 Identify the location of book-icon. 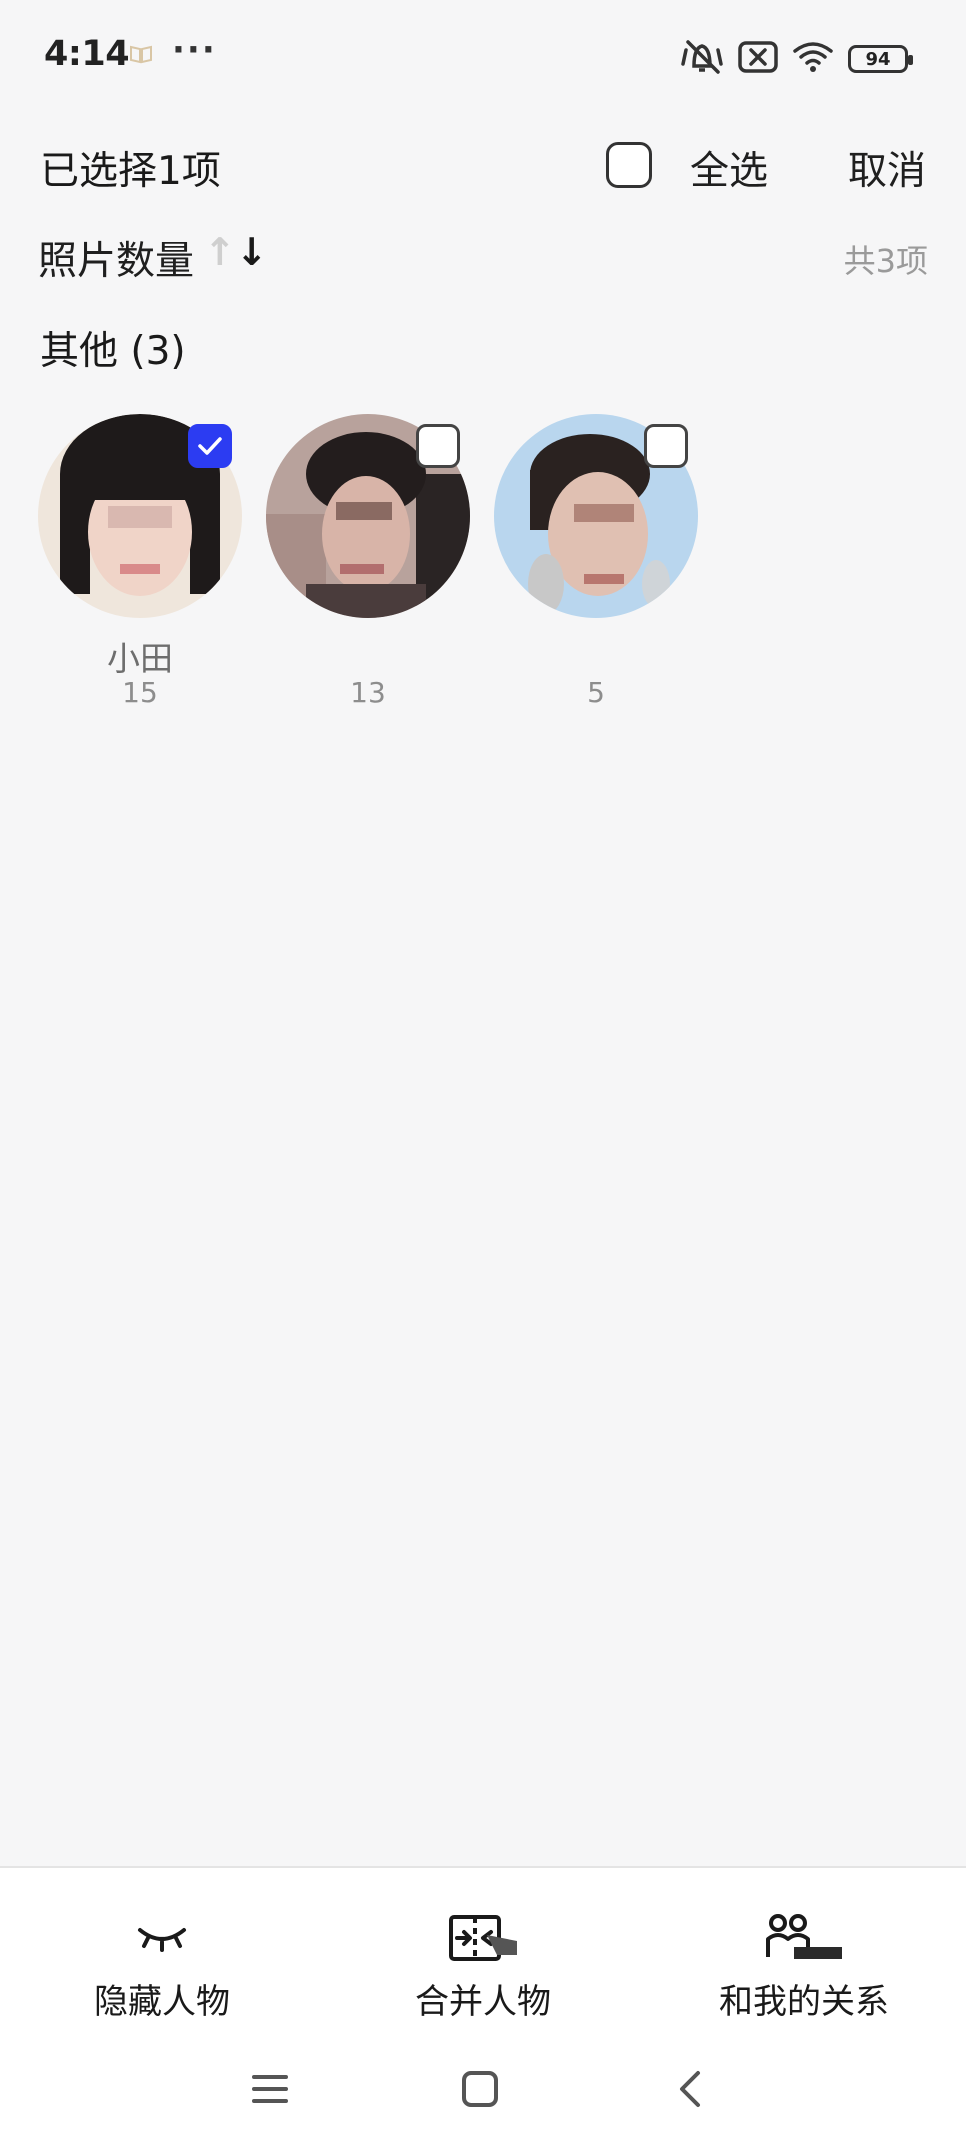
(141, 56).